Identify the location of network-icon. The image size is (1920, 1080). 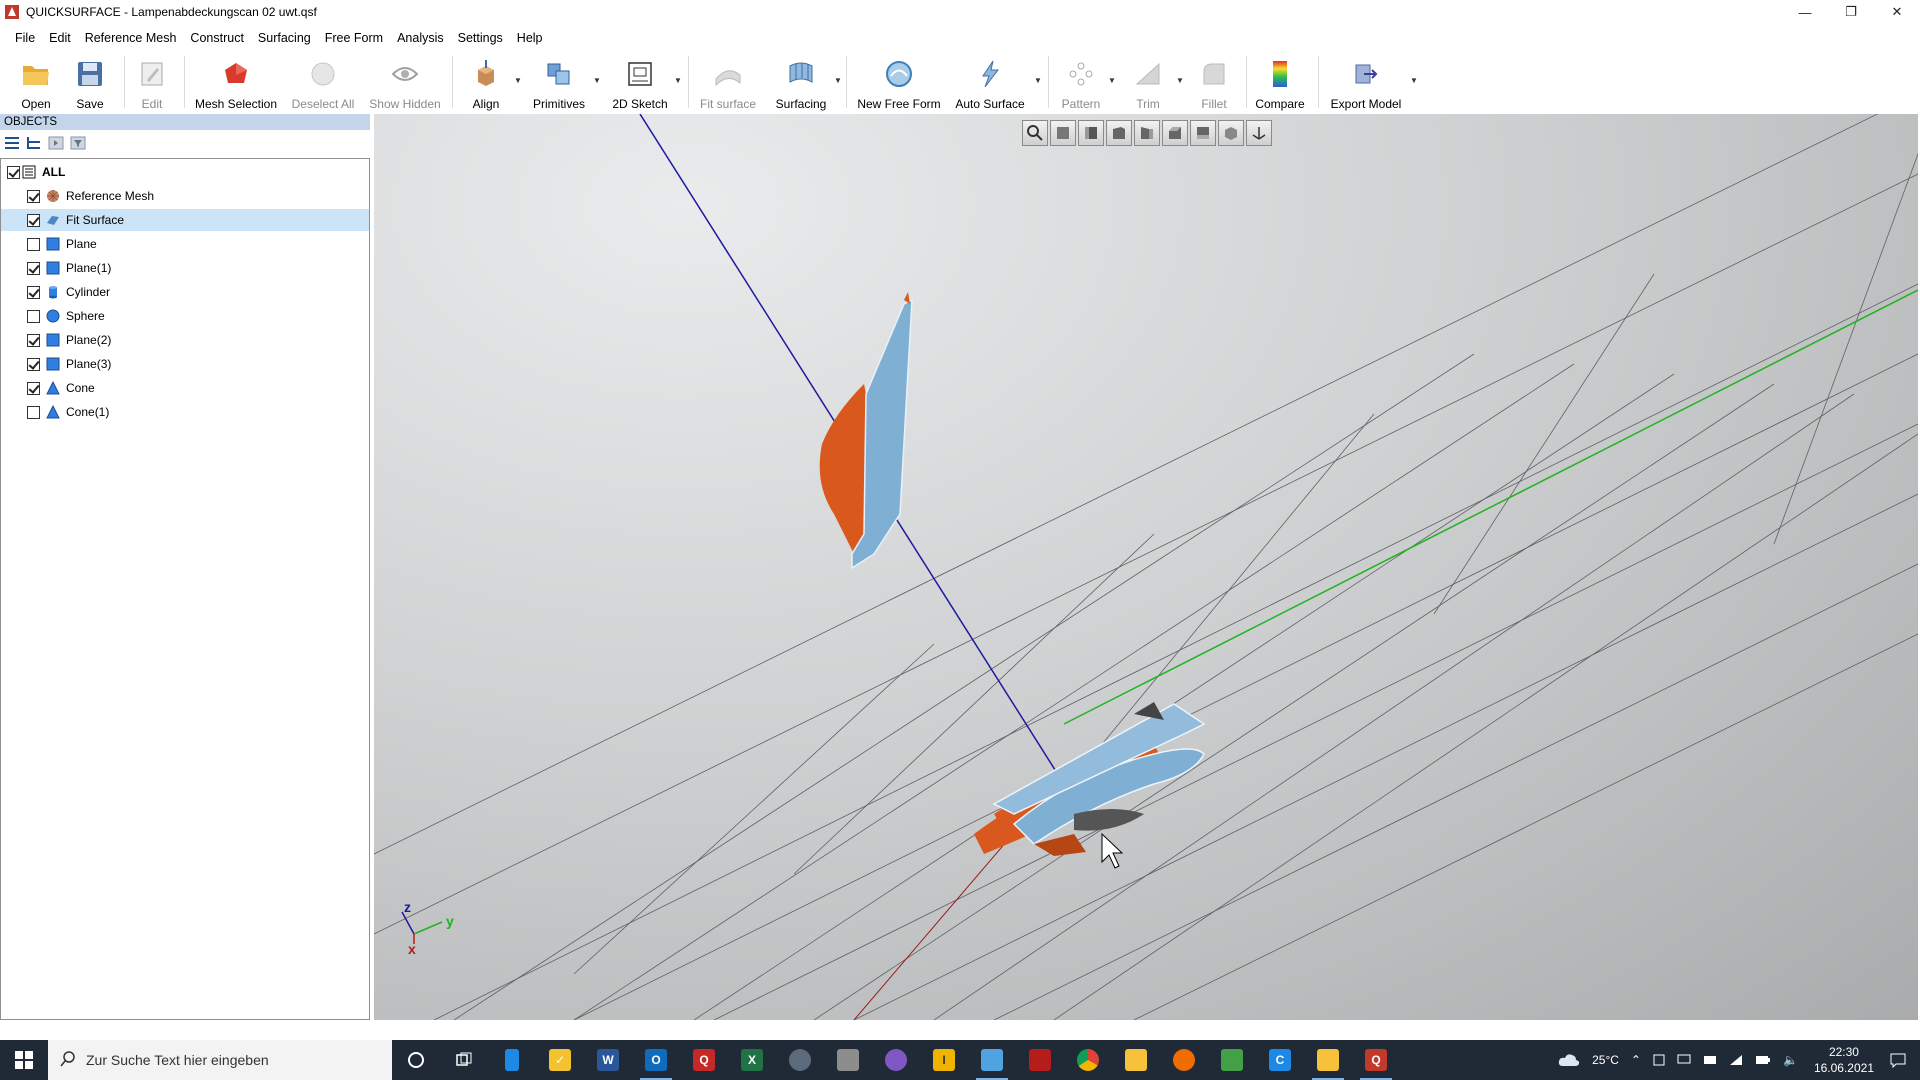
(1736, 1060).